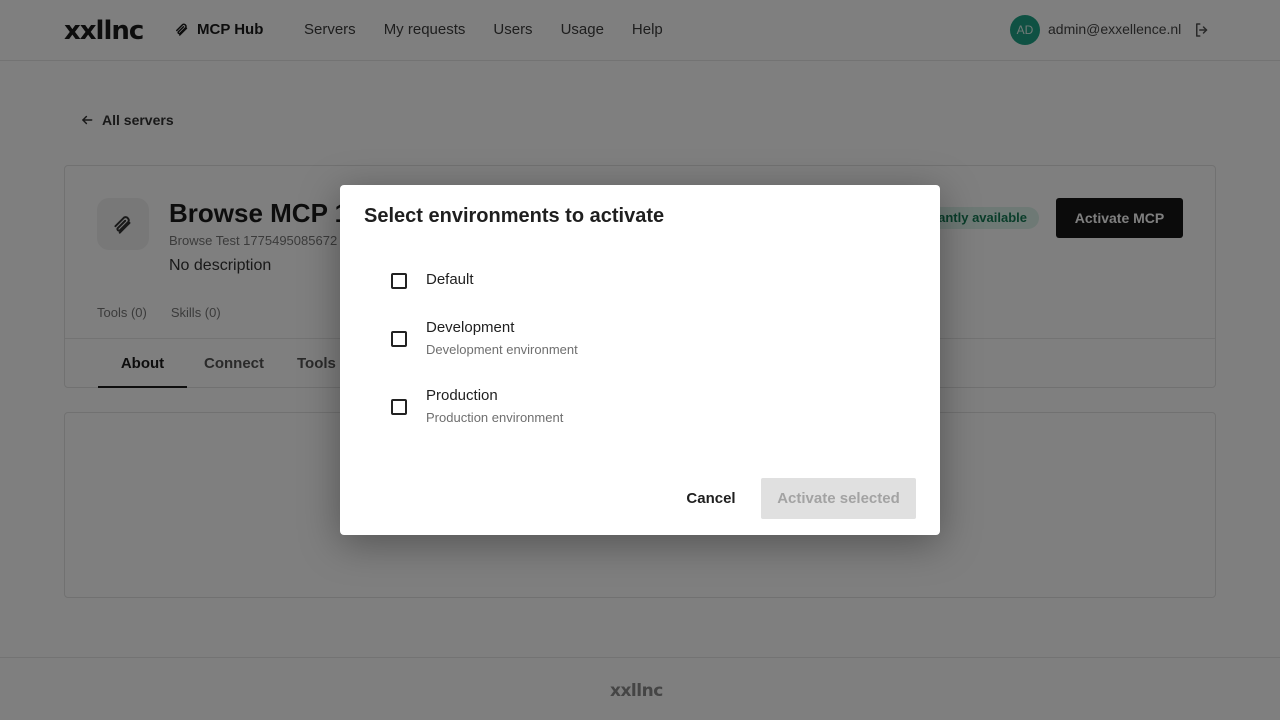 Image resolution: width=1280 pixels, height=720 pixels. I want to click on env-description: Production environment, so click(495, 417).